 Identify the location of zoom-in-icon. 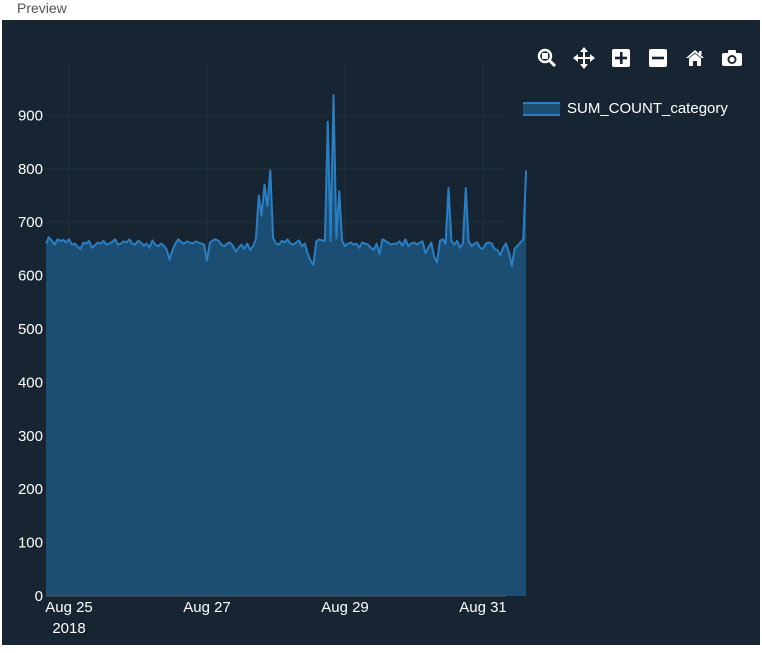
(620, 58).